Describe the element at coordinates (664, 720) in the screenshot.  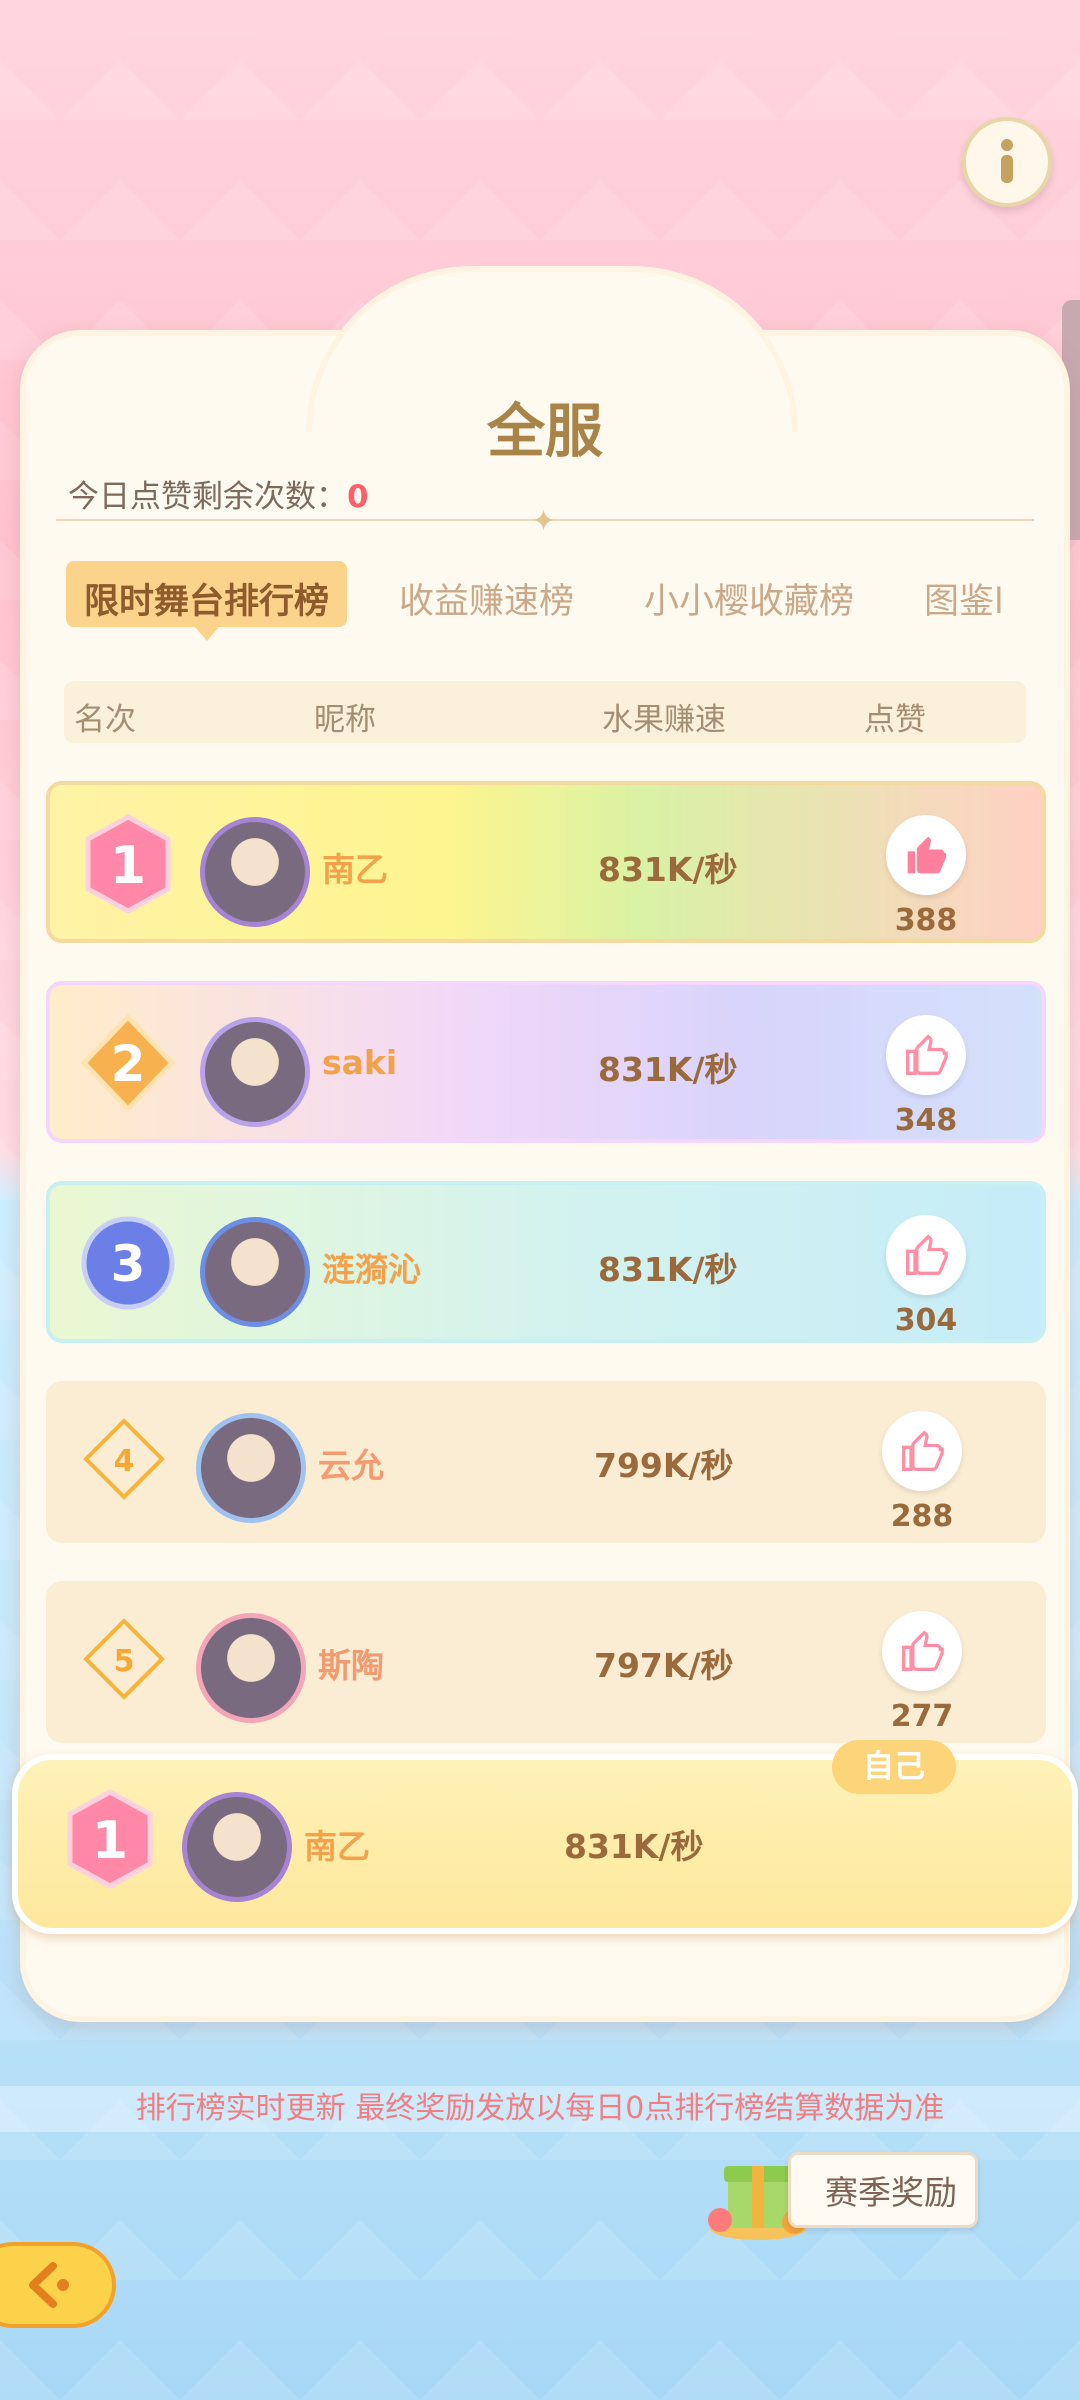
I see `col-speed: 水果赚速` at that location.